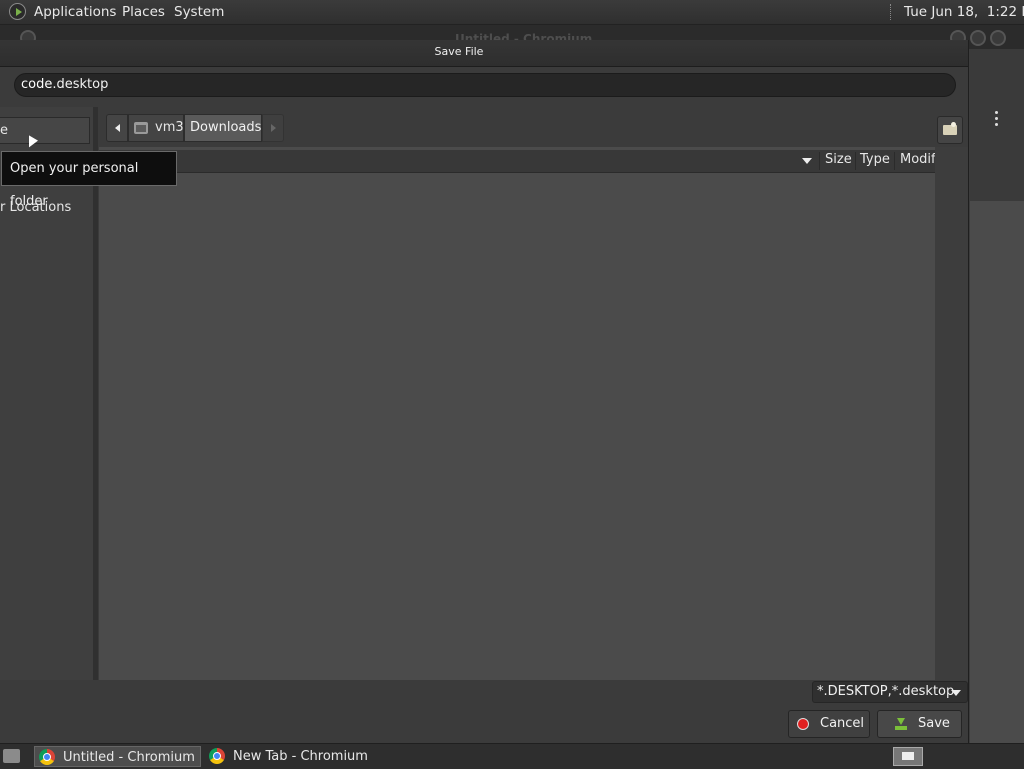 This screenshot has width=1024, height=769. What do you see at coordinates (842, 723) in the screenshot?
I see `cancel-button-label: Cancel` at bounding box center [842, 723].